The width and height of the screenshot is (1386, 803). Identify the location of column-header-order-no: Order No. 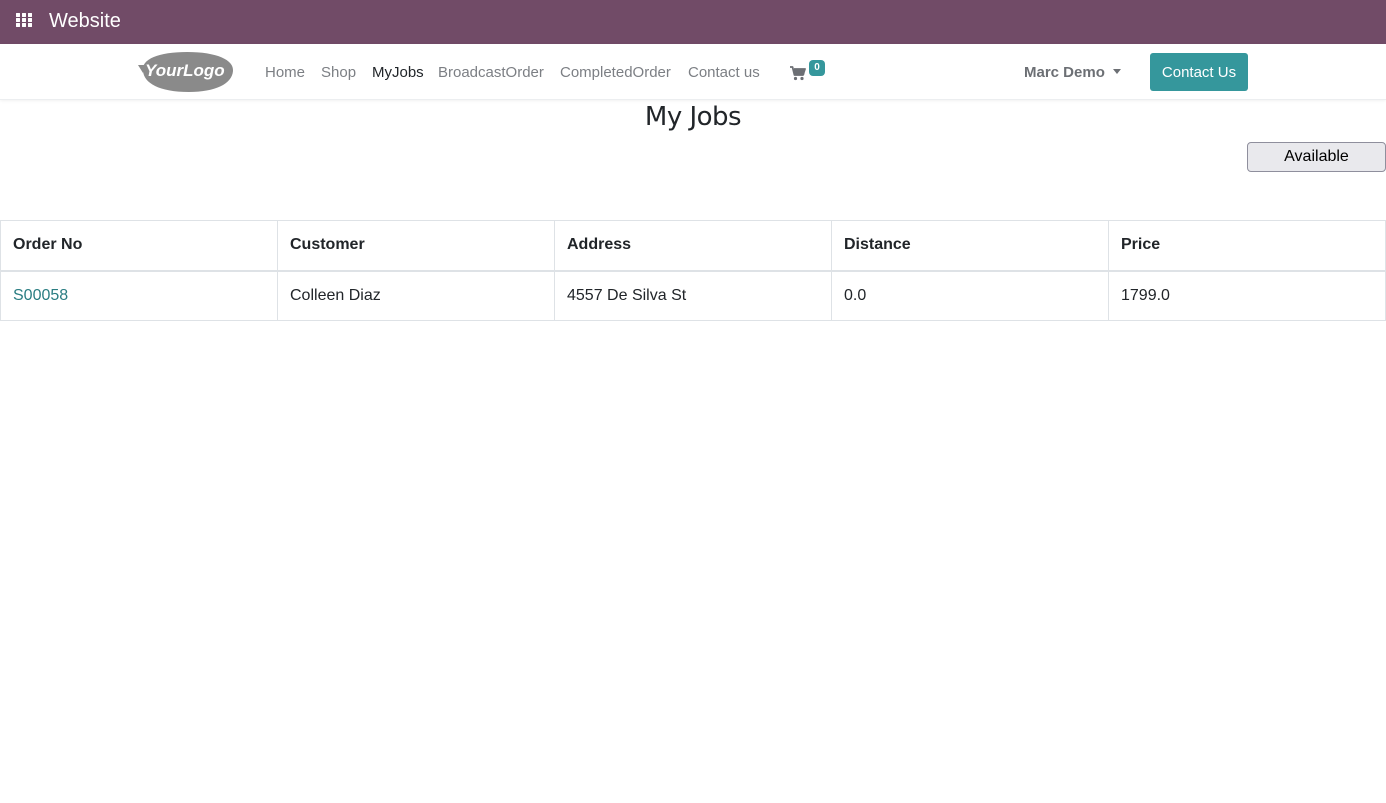
(139, 246).